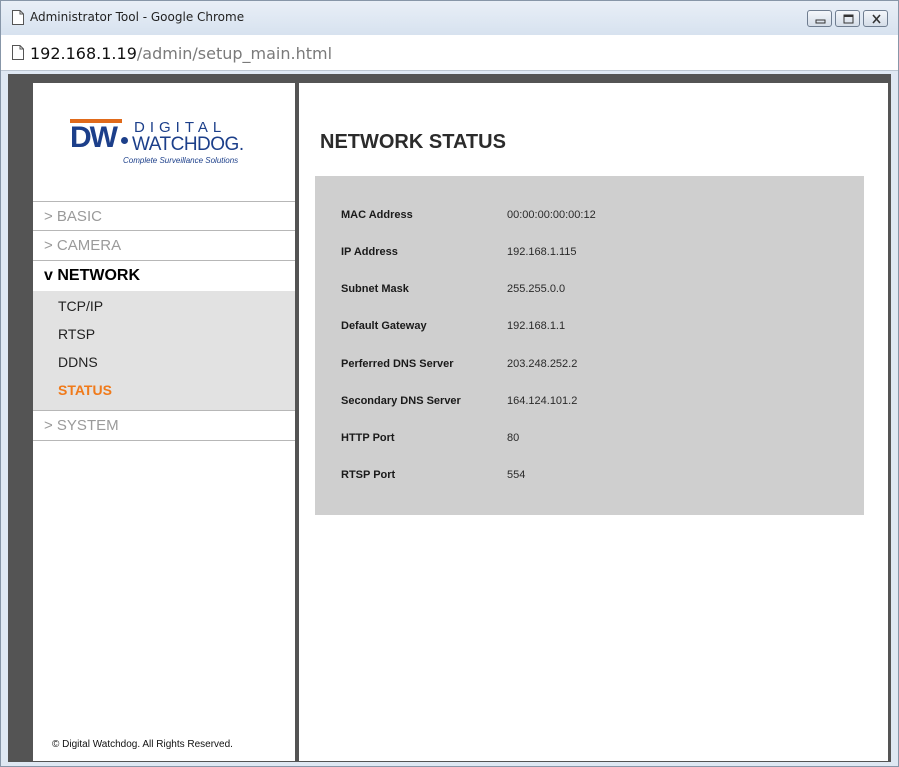 This screenshot has height=767, width=899. I want to click on url-host: 192.168.1.19, so click(83, 53).